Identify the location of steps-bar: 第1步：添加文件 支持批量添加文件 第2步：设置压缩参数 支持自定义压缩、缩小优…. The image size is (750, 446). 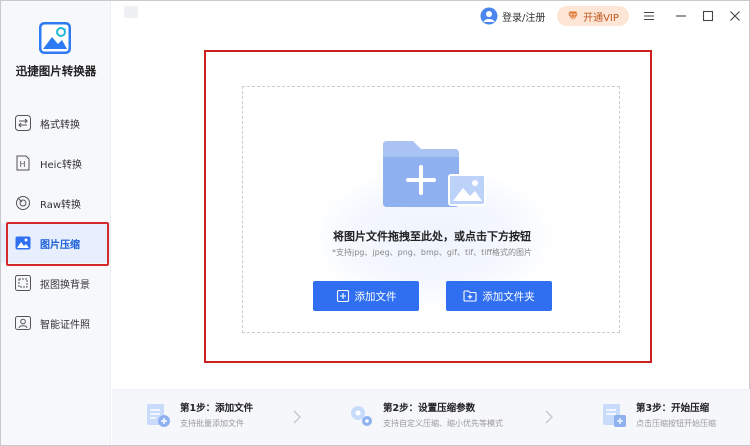
(431, 417).